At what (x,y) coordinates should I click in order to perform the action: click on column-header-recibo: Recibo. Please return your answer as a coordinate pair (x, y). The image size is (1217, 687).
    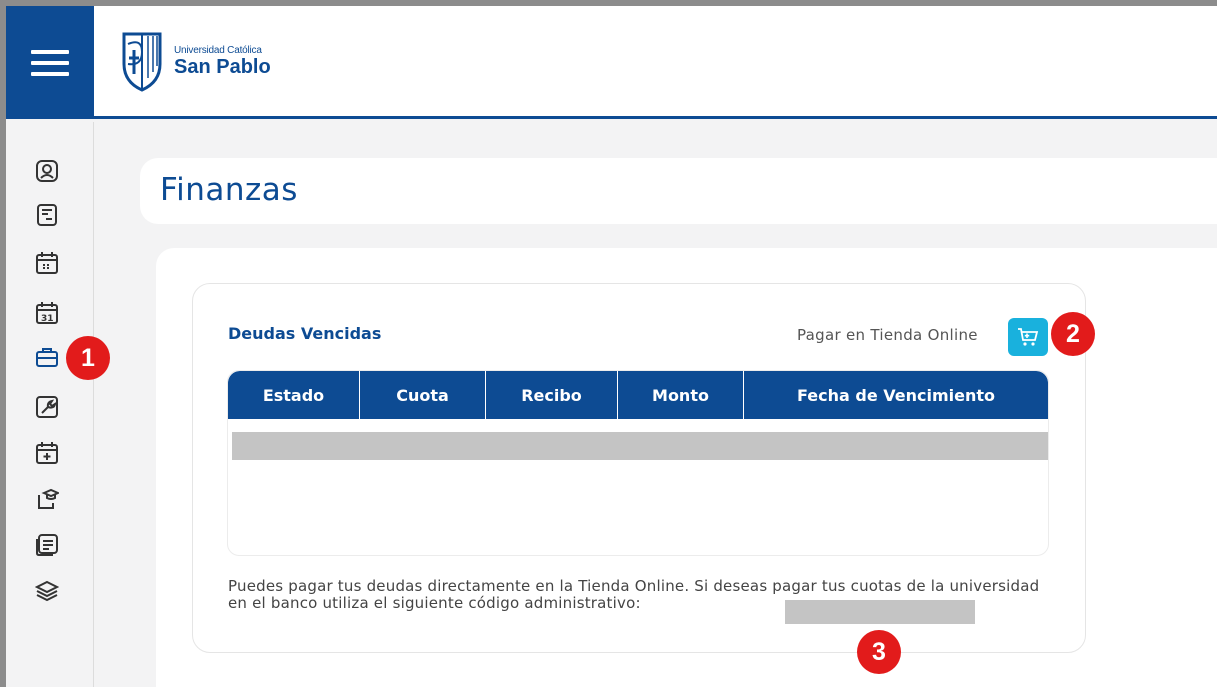
    Looking at the image, I should click on (552, 395).